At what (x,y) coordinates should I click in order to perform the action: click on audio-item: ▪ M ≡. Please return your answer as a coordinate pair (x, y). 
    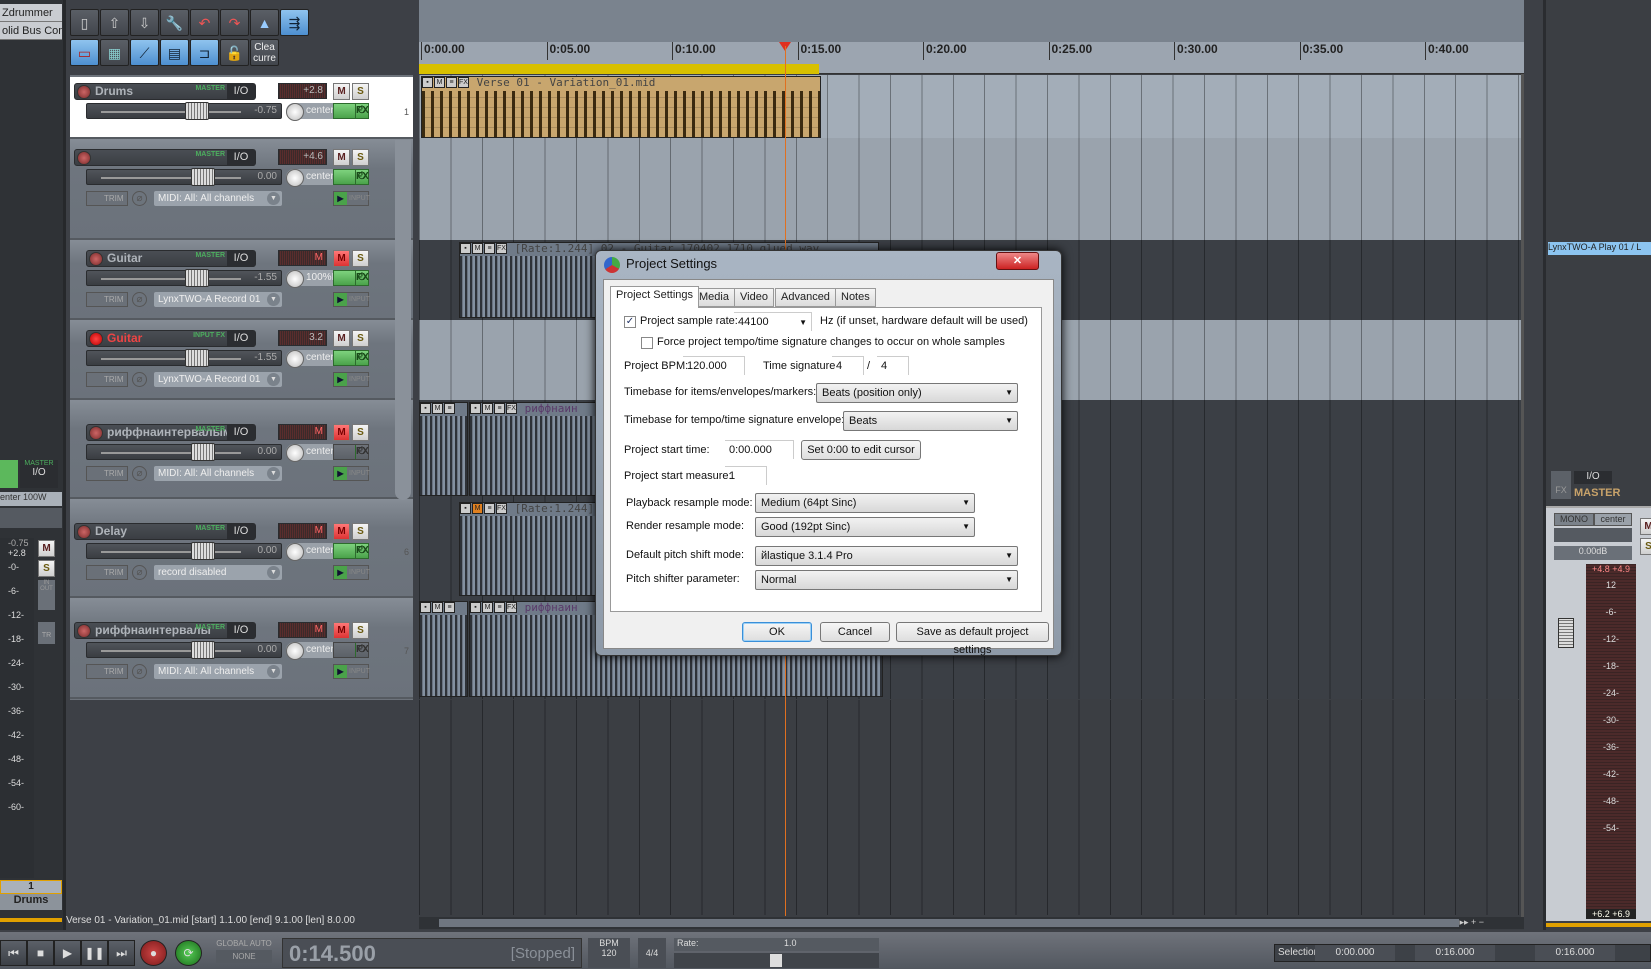
    Looking at the image, I should click on (443, 449).